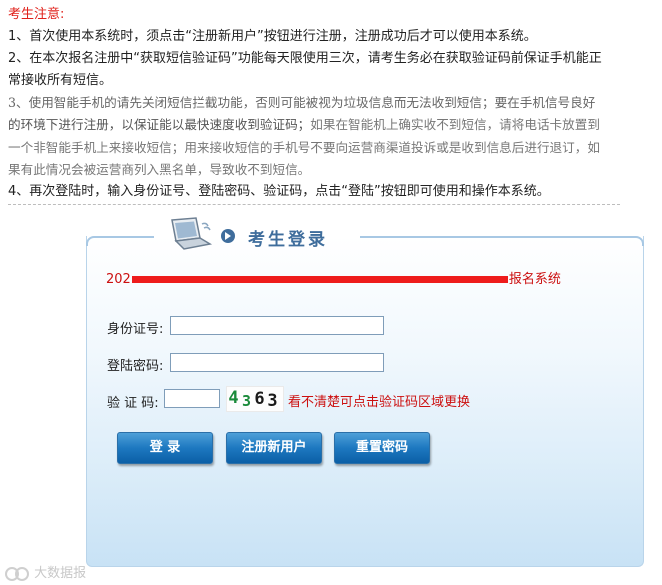 This screenshot has height=585, width=662. Describe the element at coordinates (277, 325) in the screenshot. I see `id-number-input` at that location.